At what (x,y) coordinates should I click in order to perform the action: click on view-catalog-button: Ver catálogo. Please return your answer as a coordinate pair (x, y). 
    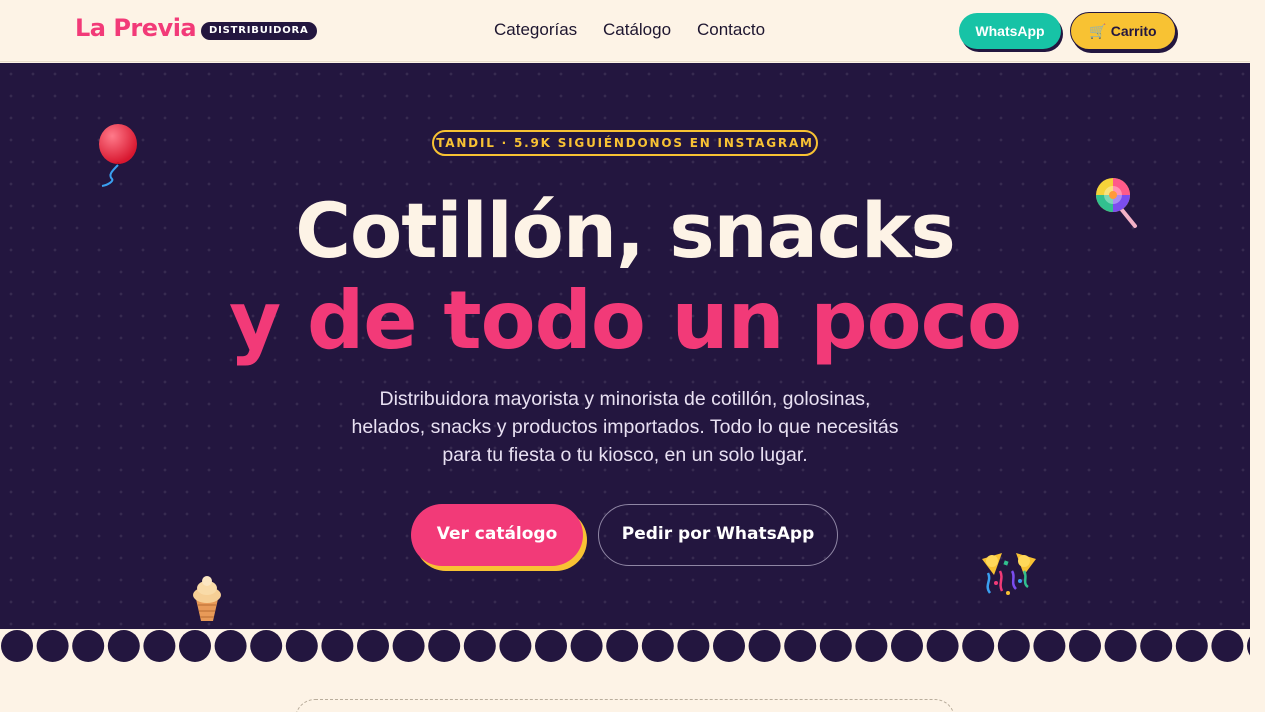
    Looking at the image, I should click on (497, 535).